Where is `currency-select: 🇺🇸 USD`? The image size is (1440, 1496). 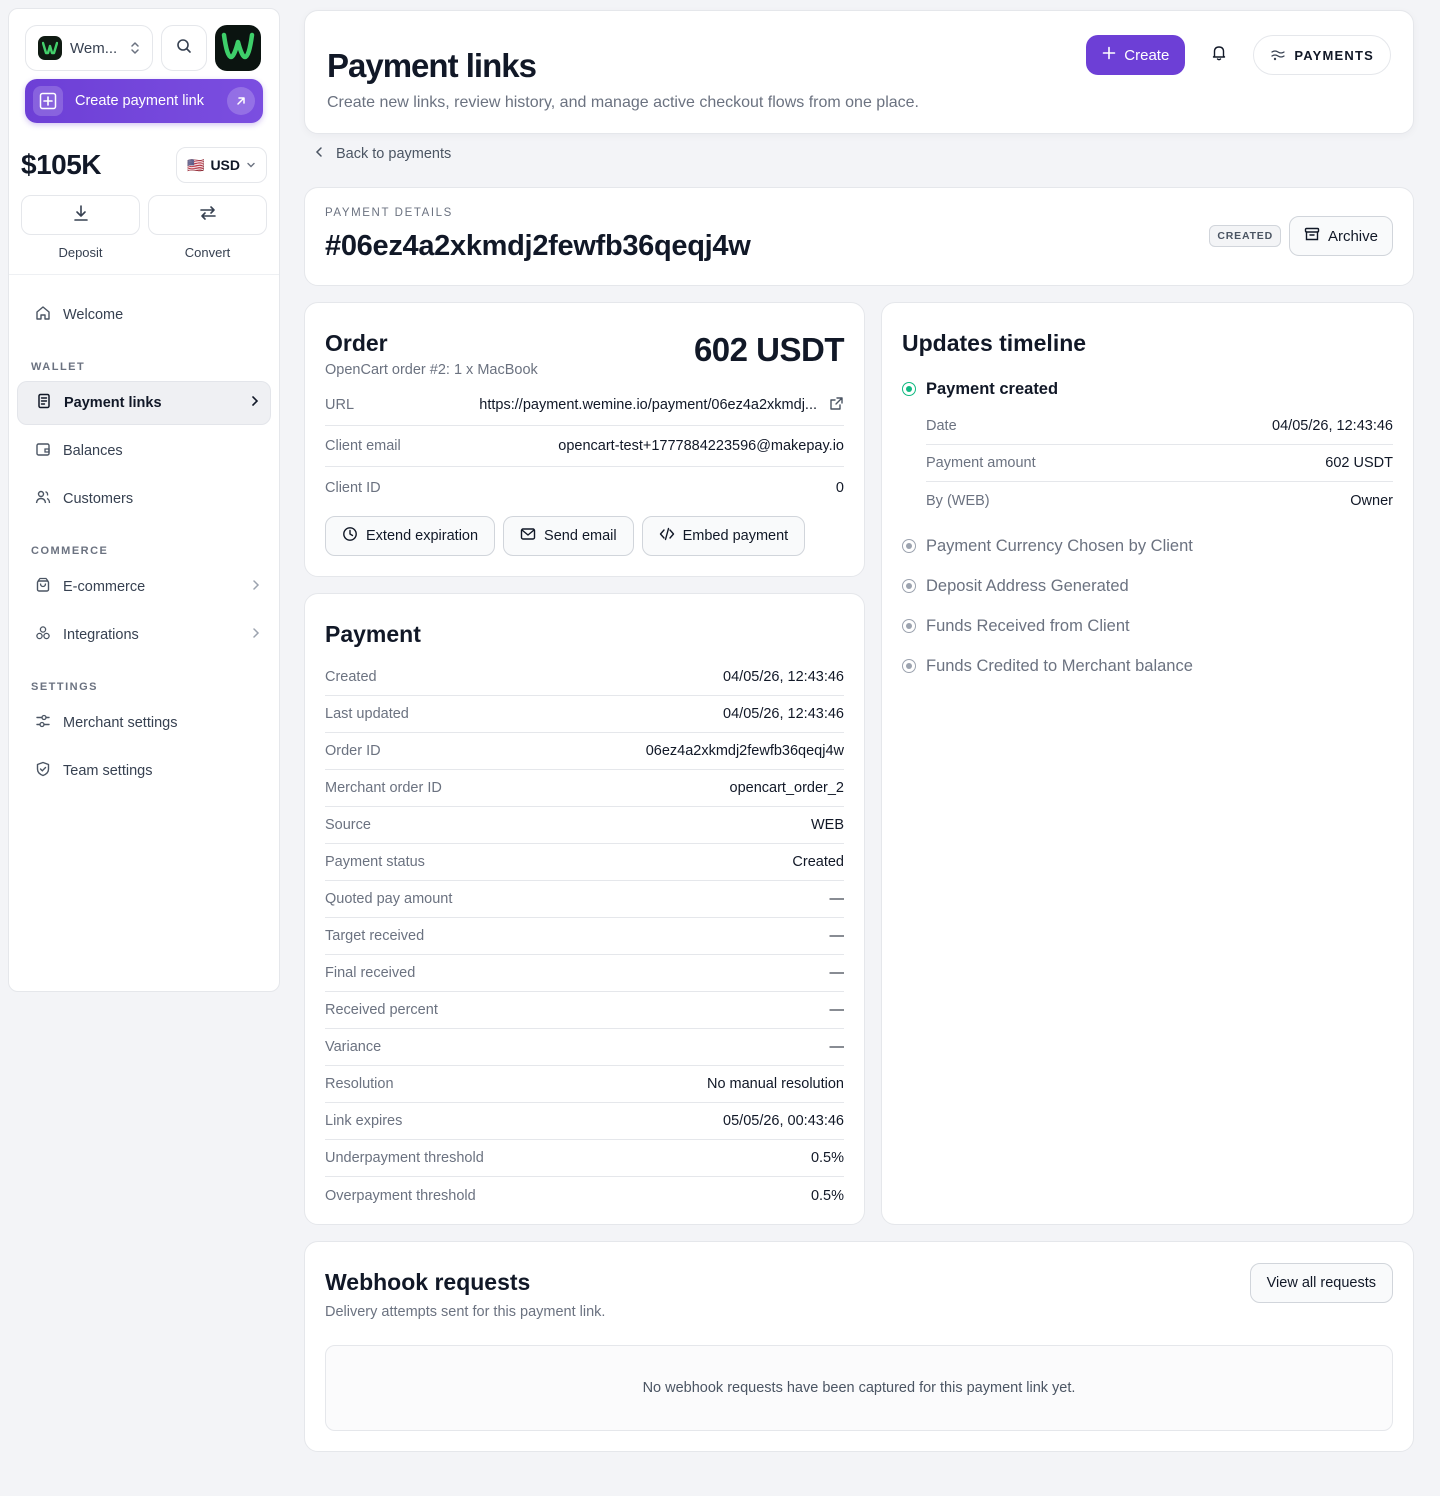 currency-select: 🇺🇸 USD is located at coordinates (221, 165).